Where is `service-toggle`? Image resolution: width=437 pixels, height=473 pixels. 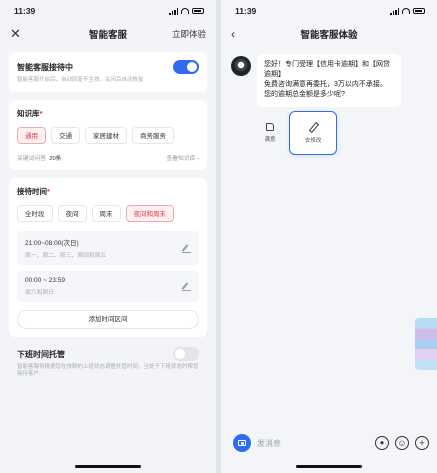
service-toggle is located at coordinates (186, 67).